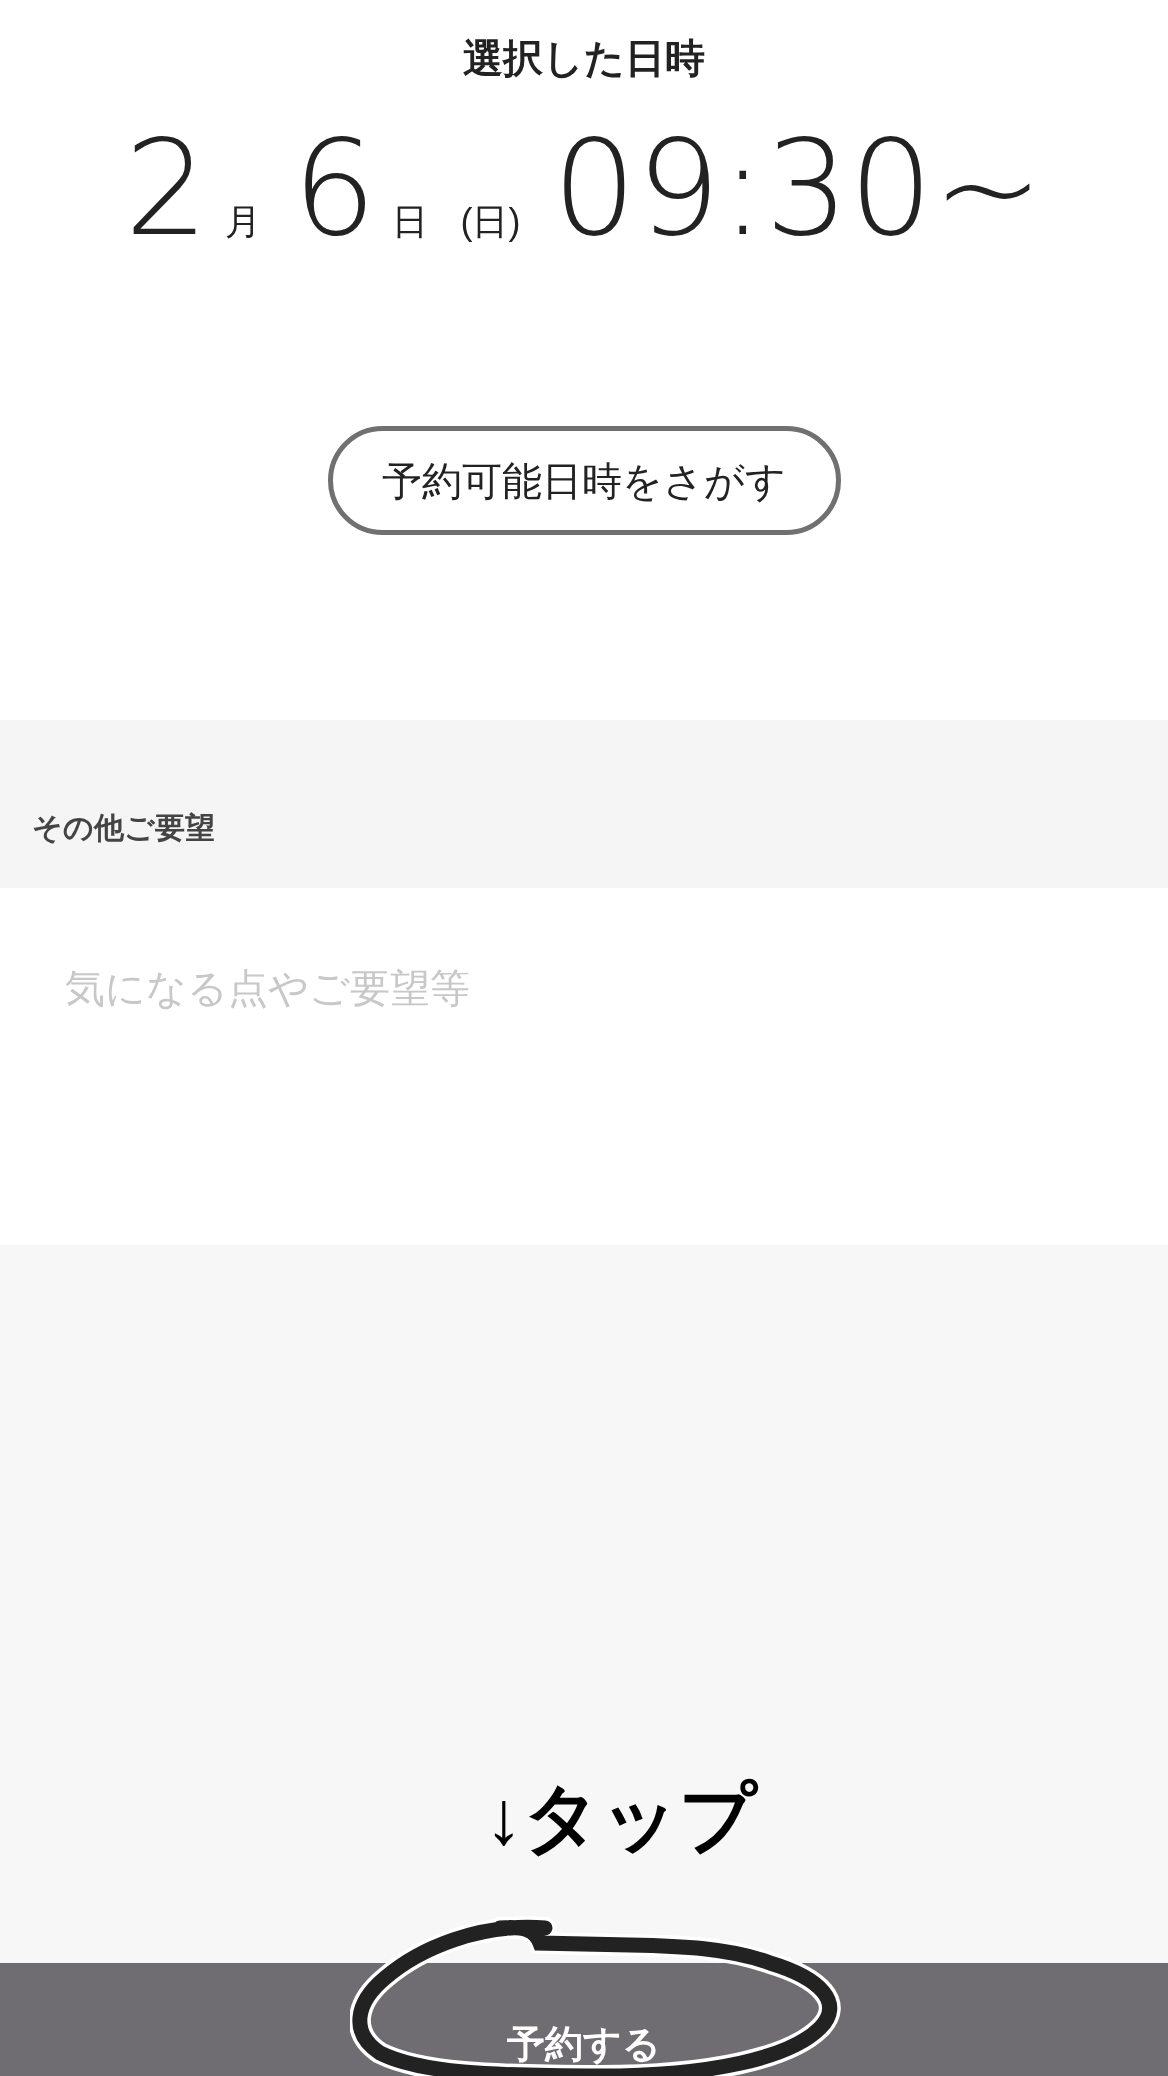  Describe the element at coordinates (242, 222) in the screenshot. I see `month-unit: 月` at that location.